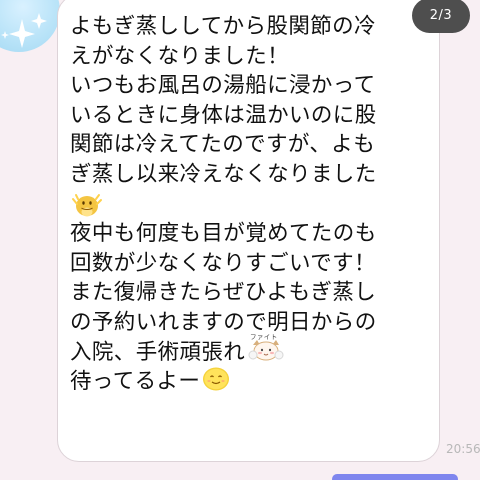 The width and height of the screenshot is (480, 480). I want to click on sparkle-avatar-icon, so click(24, 30).